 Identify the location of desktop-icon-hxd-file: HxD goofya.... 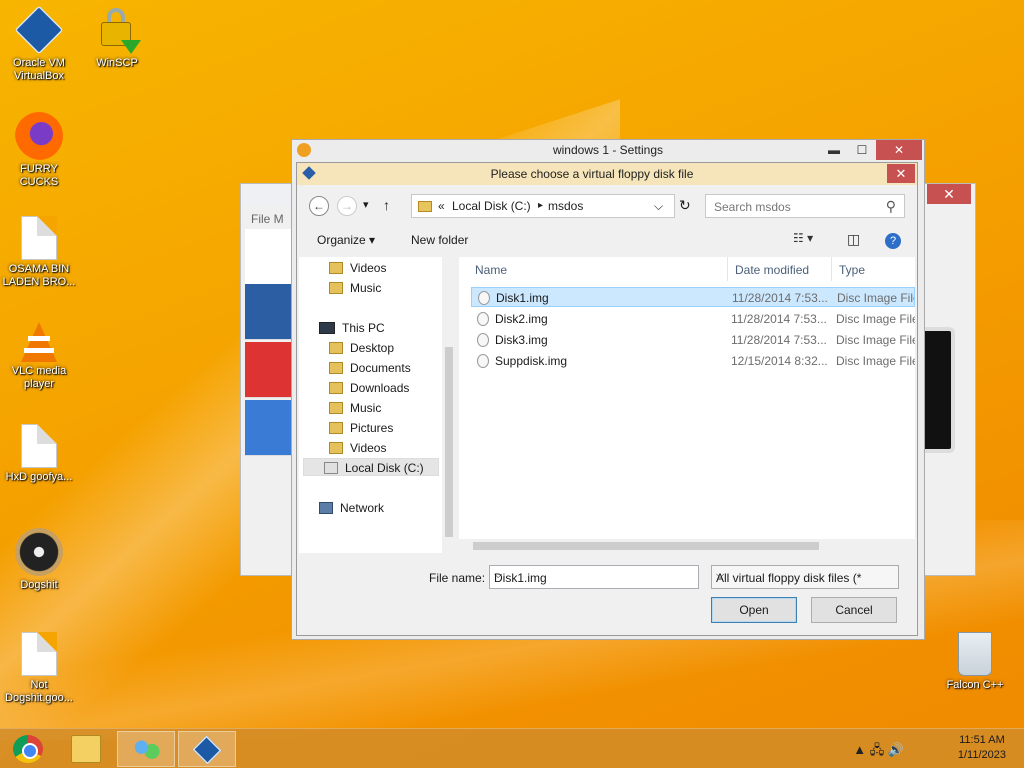
(39, 454).